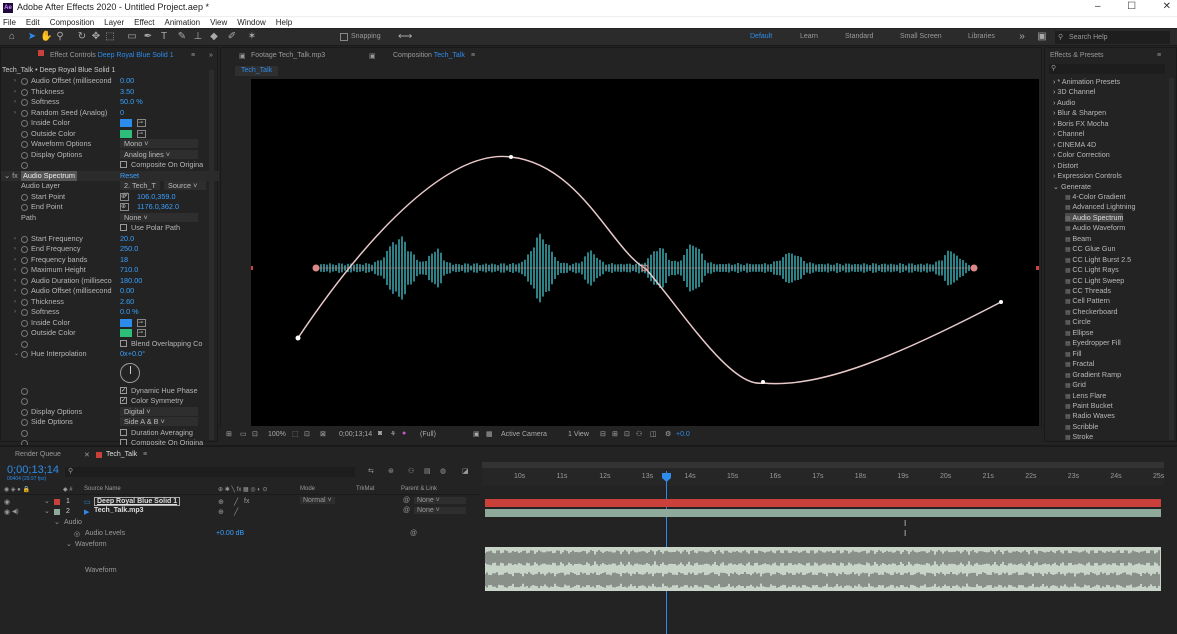 The height and width of the screenshot is (634, 1177). I want to click on layer-1-bar, so click(823, 503).